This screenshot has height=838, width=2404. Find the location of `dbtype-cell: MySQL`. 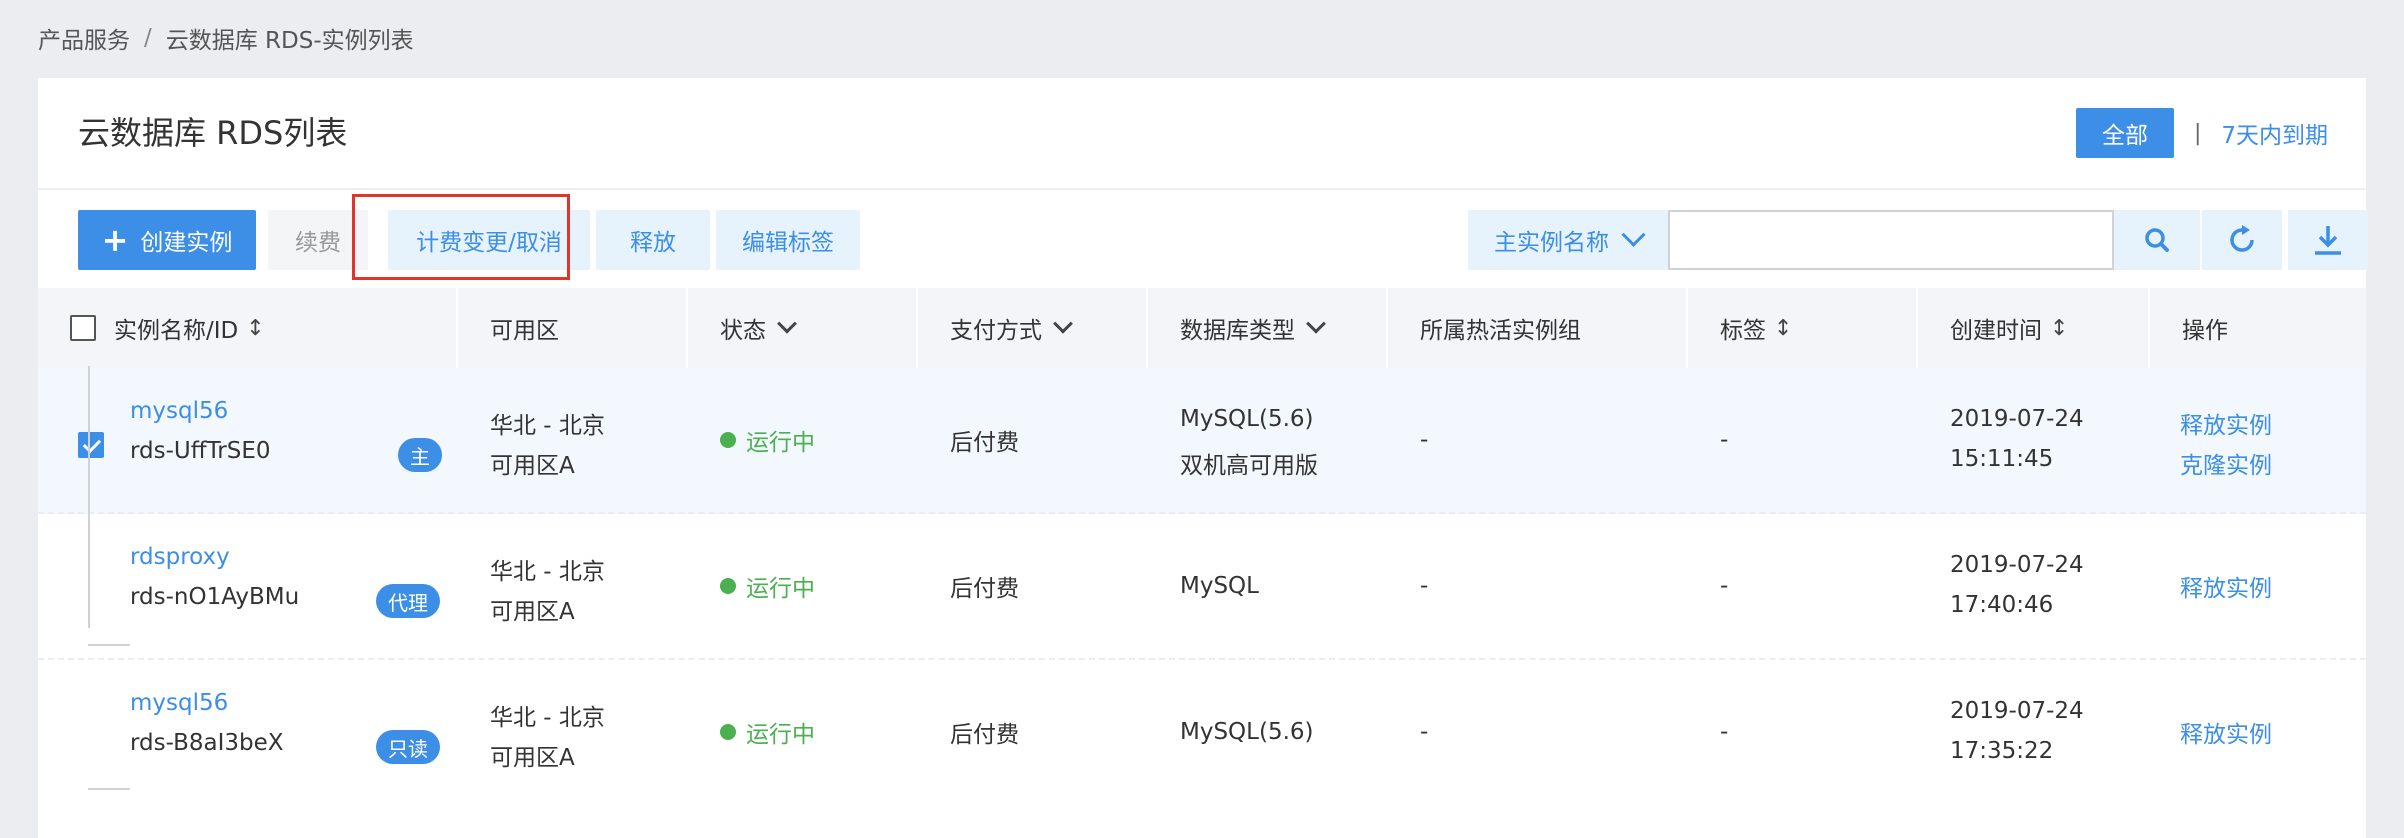

dbtype-cell: MySQL is located at coordinates (1284, 586).